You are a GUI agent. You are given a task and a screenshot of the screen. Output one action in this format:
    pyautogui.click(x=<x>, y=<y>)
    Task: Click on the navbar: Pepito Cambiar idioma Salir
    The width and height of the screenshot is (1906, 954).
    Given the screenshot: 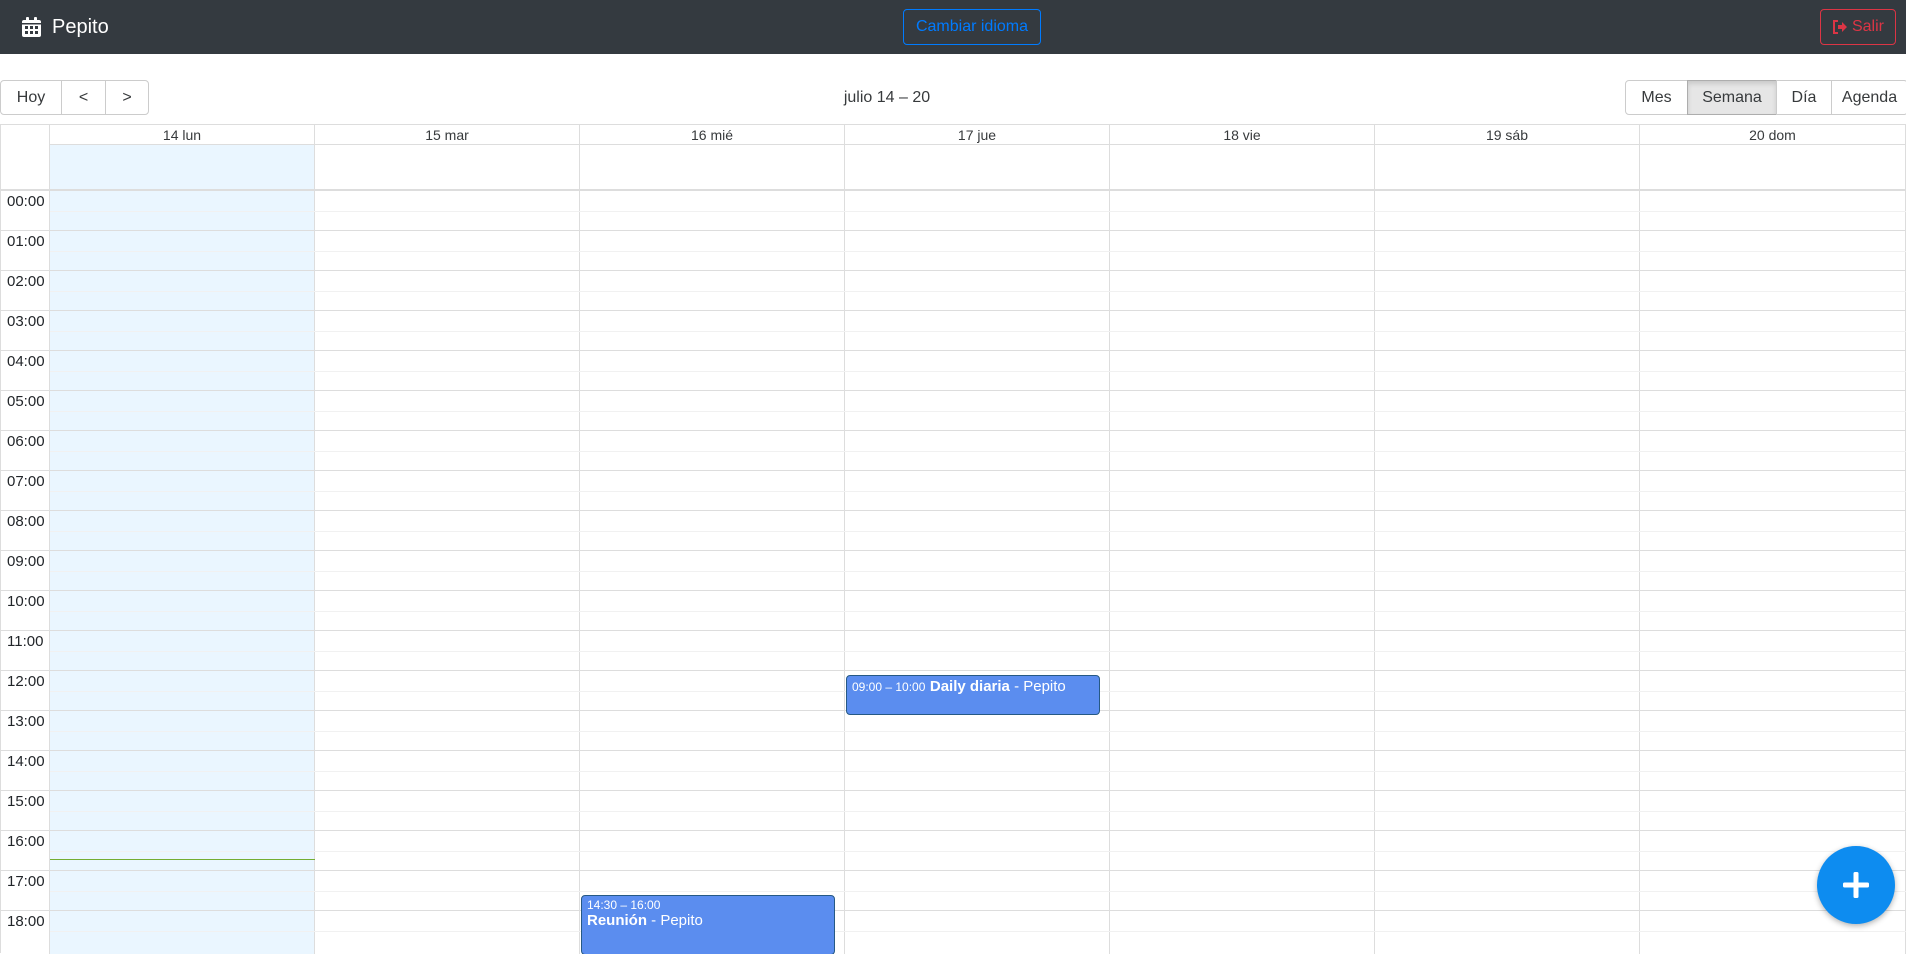 What is the action you would take?
    pyautogui.click(x=953, y=27)
    